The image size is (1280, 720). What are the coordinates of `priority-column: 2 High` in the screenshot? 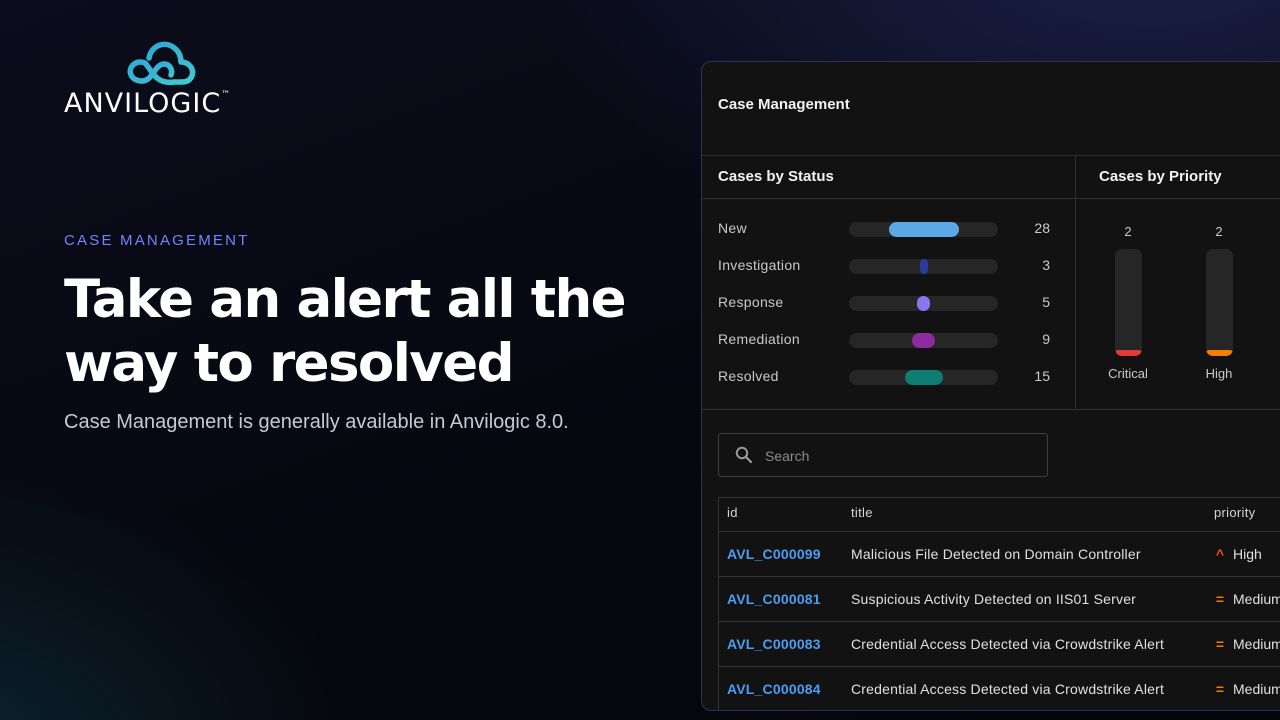 It's located at (1219, 302).